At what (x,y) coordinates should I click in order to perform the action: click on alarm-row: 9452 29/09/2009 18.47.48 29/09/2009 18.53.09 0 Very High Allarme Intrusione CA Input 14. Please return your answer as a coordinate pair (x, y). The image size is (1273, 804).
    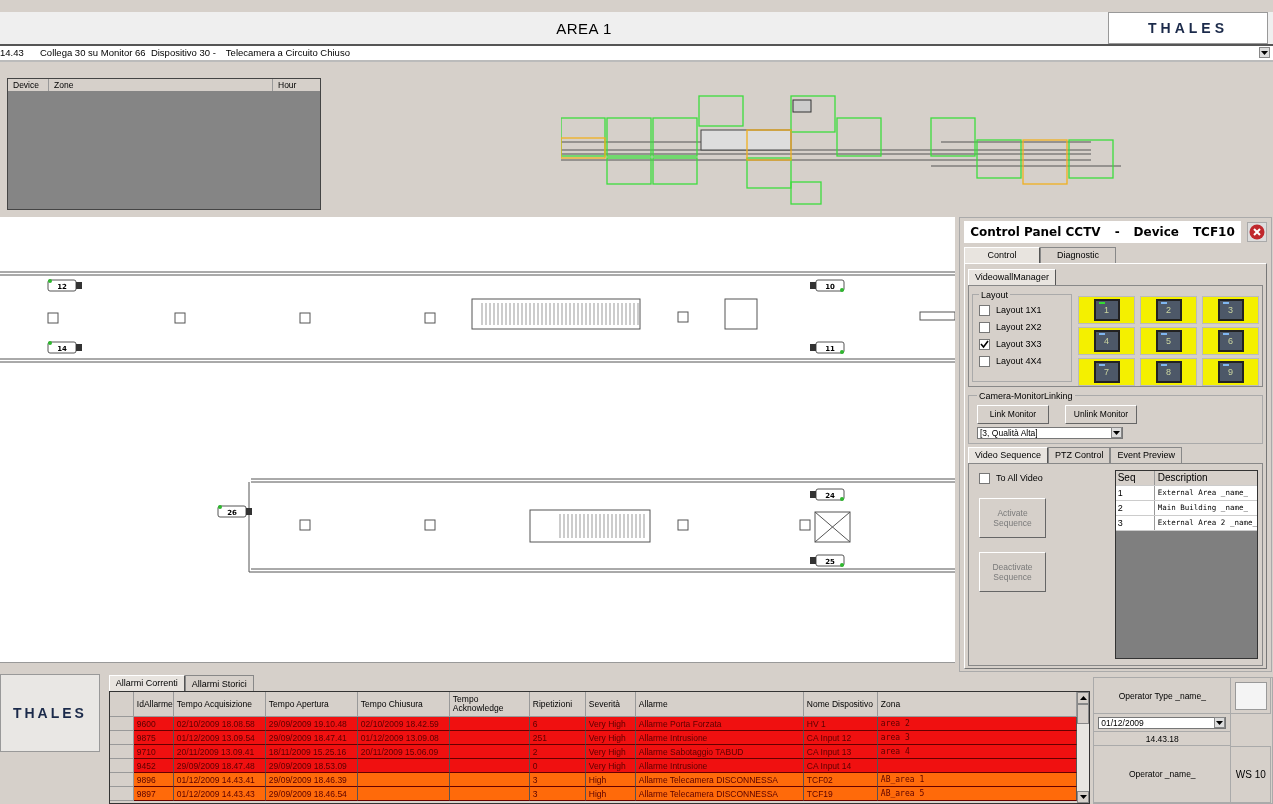
    Looking at the image, I should click on (593, 766).